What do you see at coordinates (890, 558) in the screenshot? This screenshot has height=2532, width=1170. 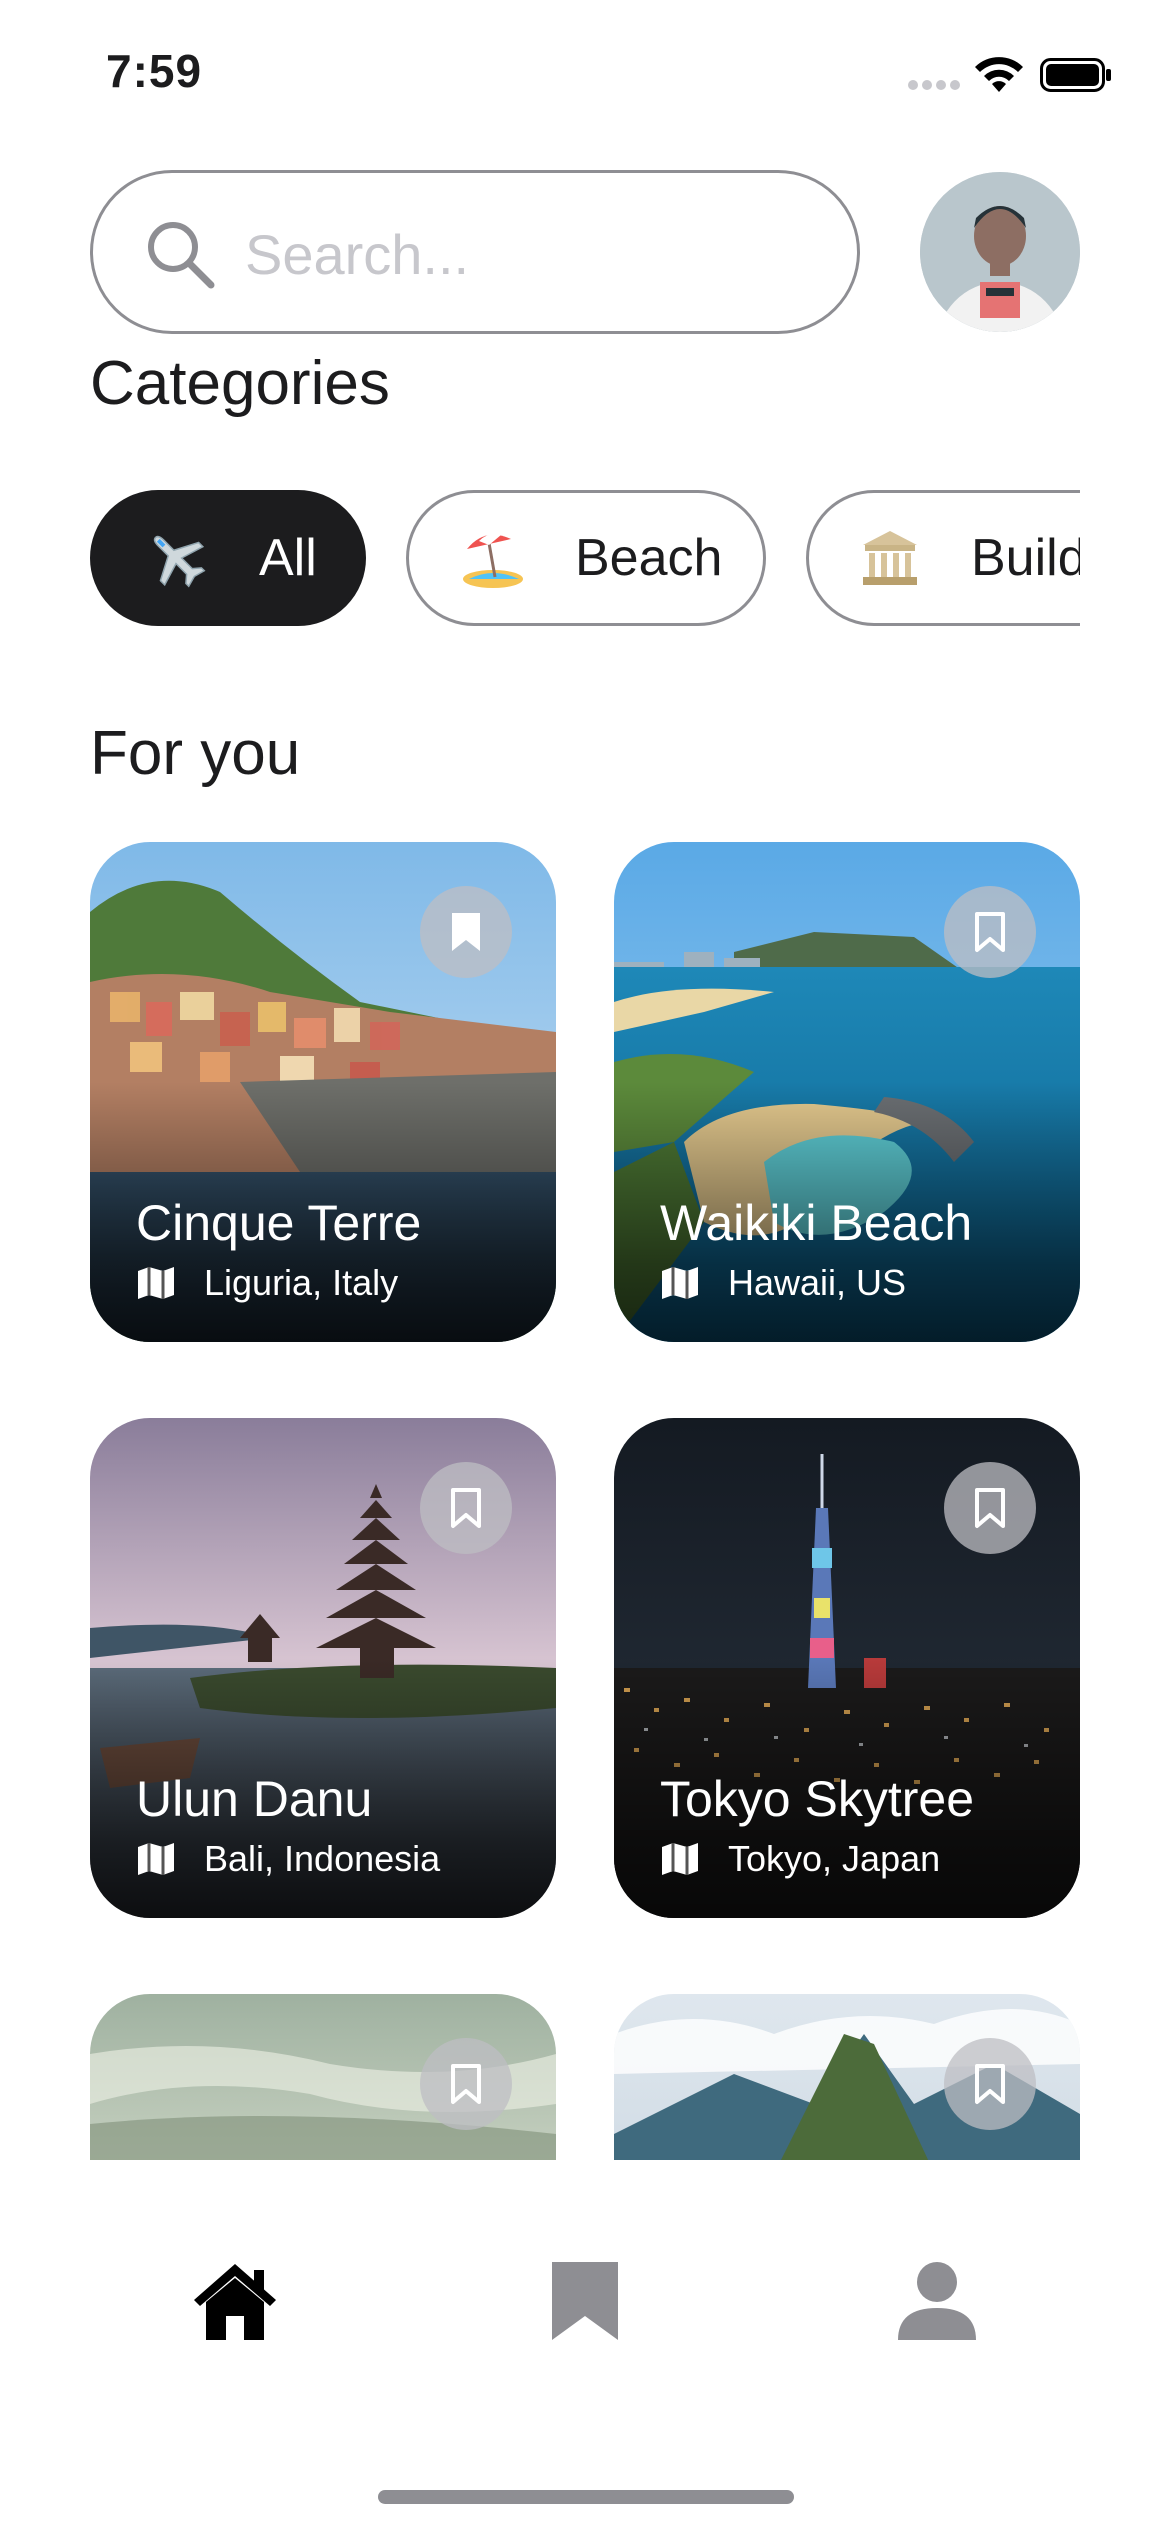 I see `classical-building-icon` at bounding box center [890, 558].